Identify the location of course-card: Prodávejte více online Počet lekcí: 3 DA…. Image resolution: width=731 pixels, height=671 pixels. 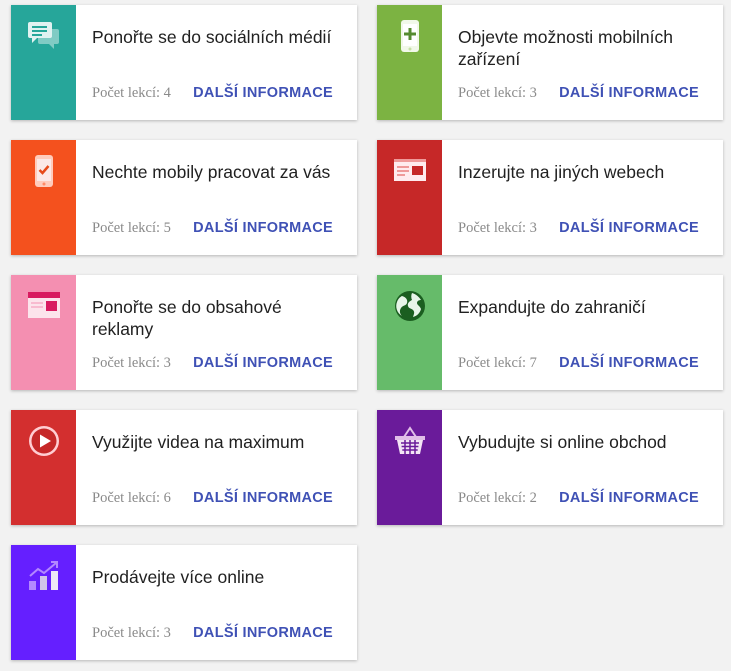
(184, 602).